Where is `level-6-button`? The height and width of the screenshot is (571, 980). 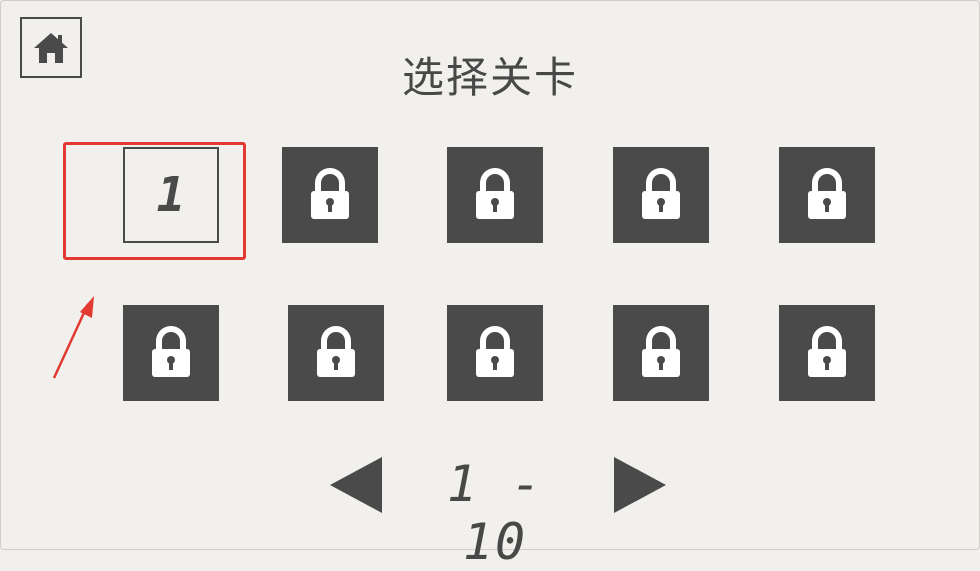 level-6-button is located at coordinates (171, 353).